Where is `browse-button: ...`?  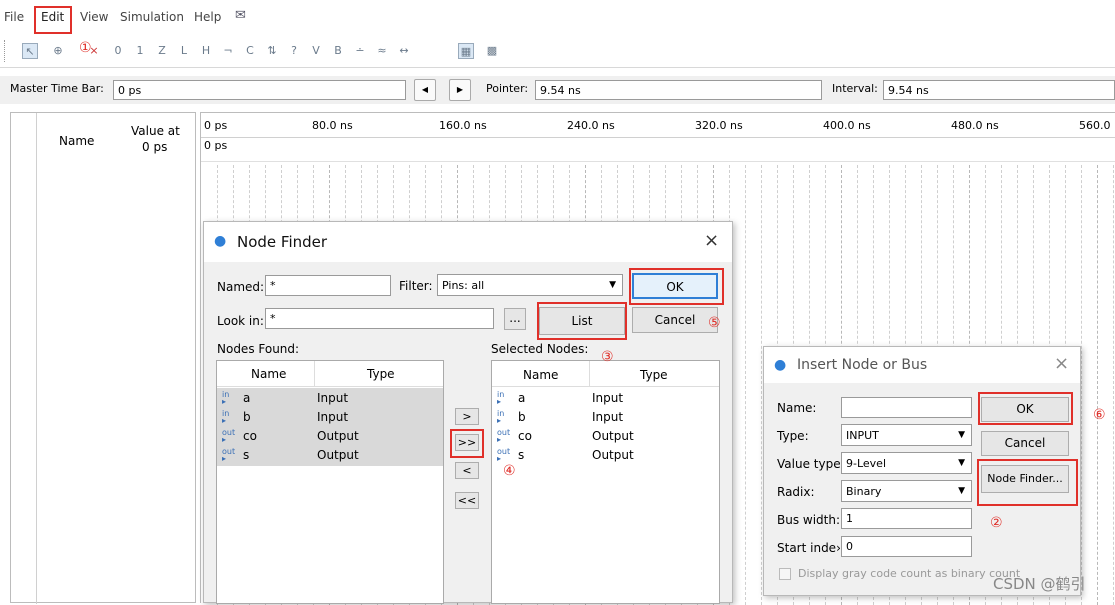 browse-button: ... is located at coordinates (515, 319).